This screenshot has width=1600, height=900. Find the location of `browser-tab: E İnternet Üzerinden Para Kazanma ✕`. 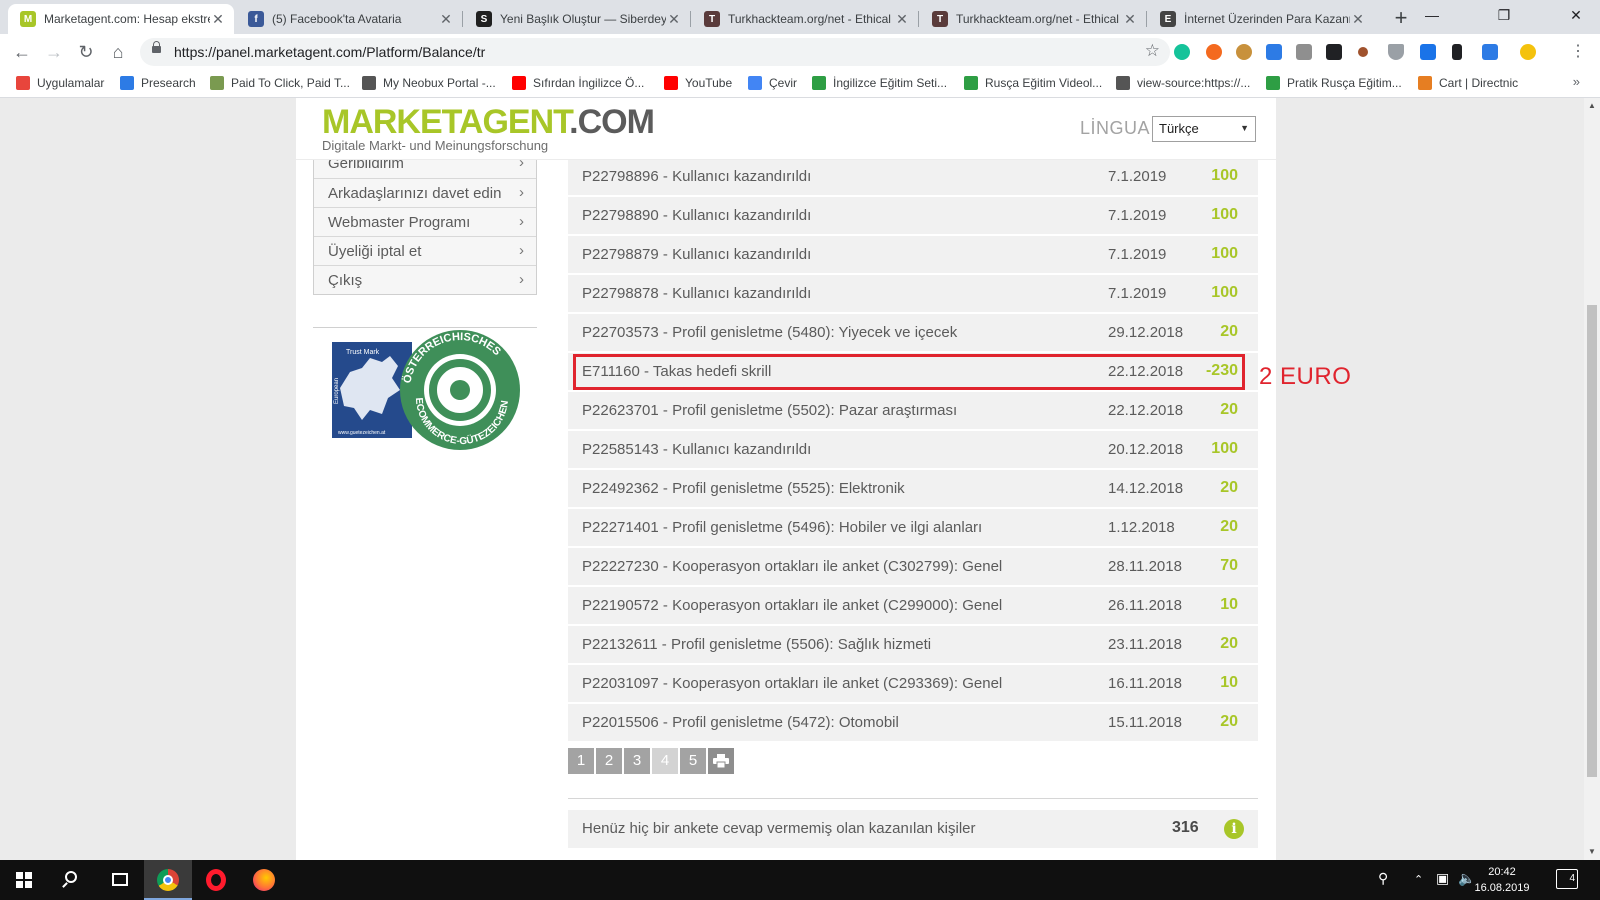

browser-tab: E İnternet Üzerinden Para Kazanma ✕ is located at coordinates (1261, 19).